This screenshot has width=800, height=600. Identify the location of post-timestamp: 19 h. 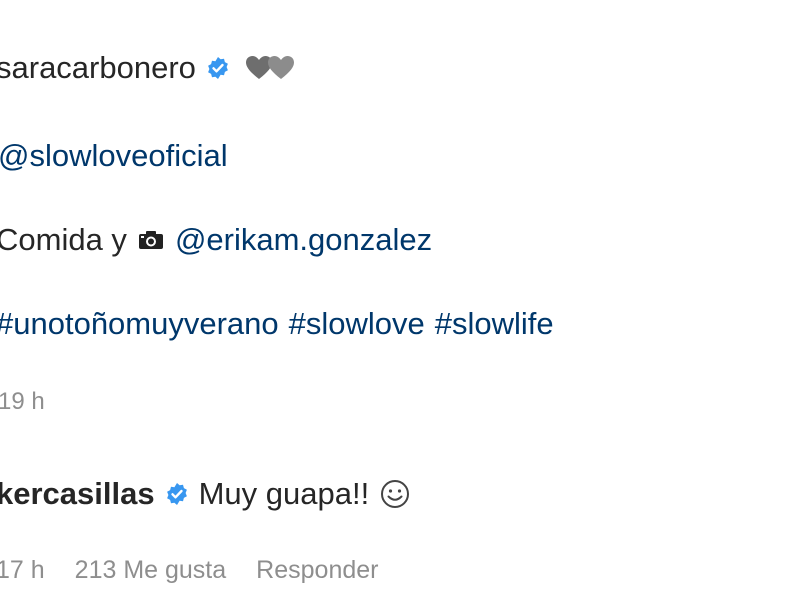
(22, 402).